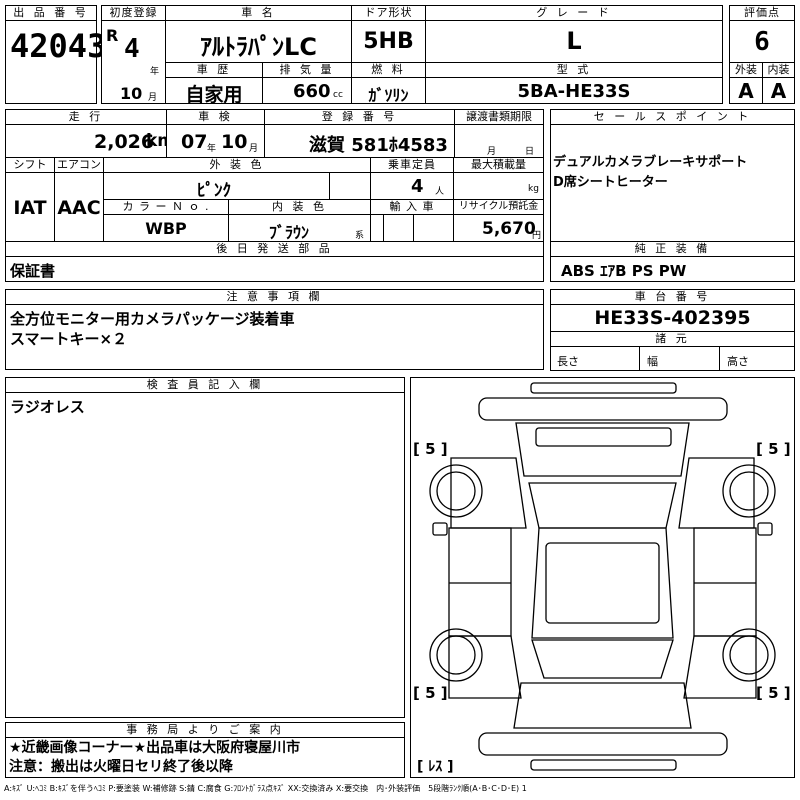 The height and width of the screenshot is (800, 800). Describe the element at coordinates (133, 13) in the screenshot. I see `first-registration-label: 初度登録` at that location.